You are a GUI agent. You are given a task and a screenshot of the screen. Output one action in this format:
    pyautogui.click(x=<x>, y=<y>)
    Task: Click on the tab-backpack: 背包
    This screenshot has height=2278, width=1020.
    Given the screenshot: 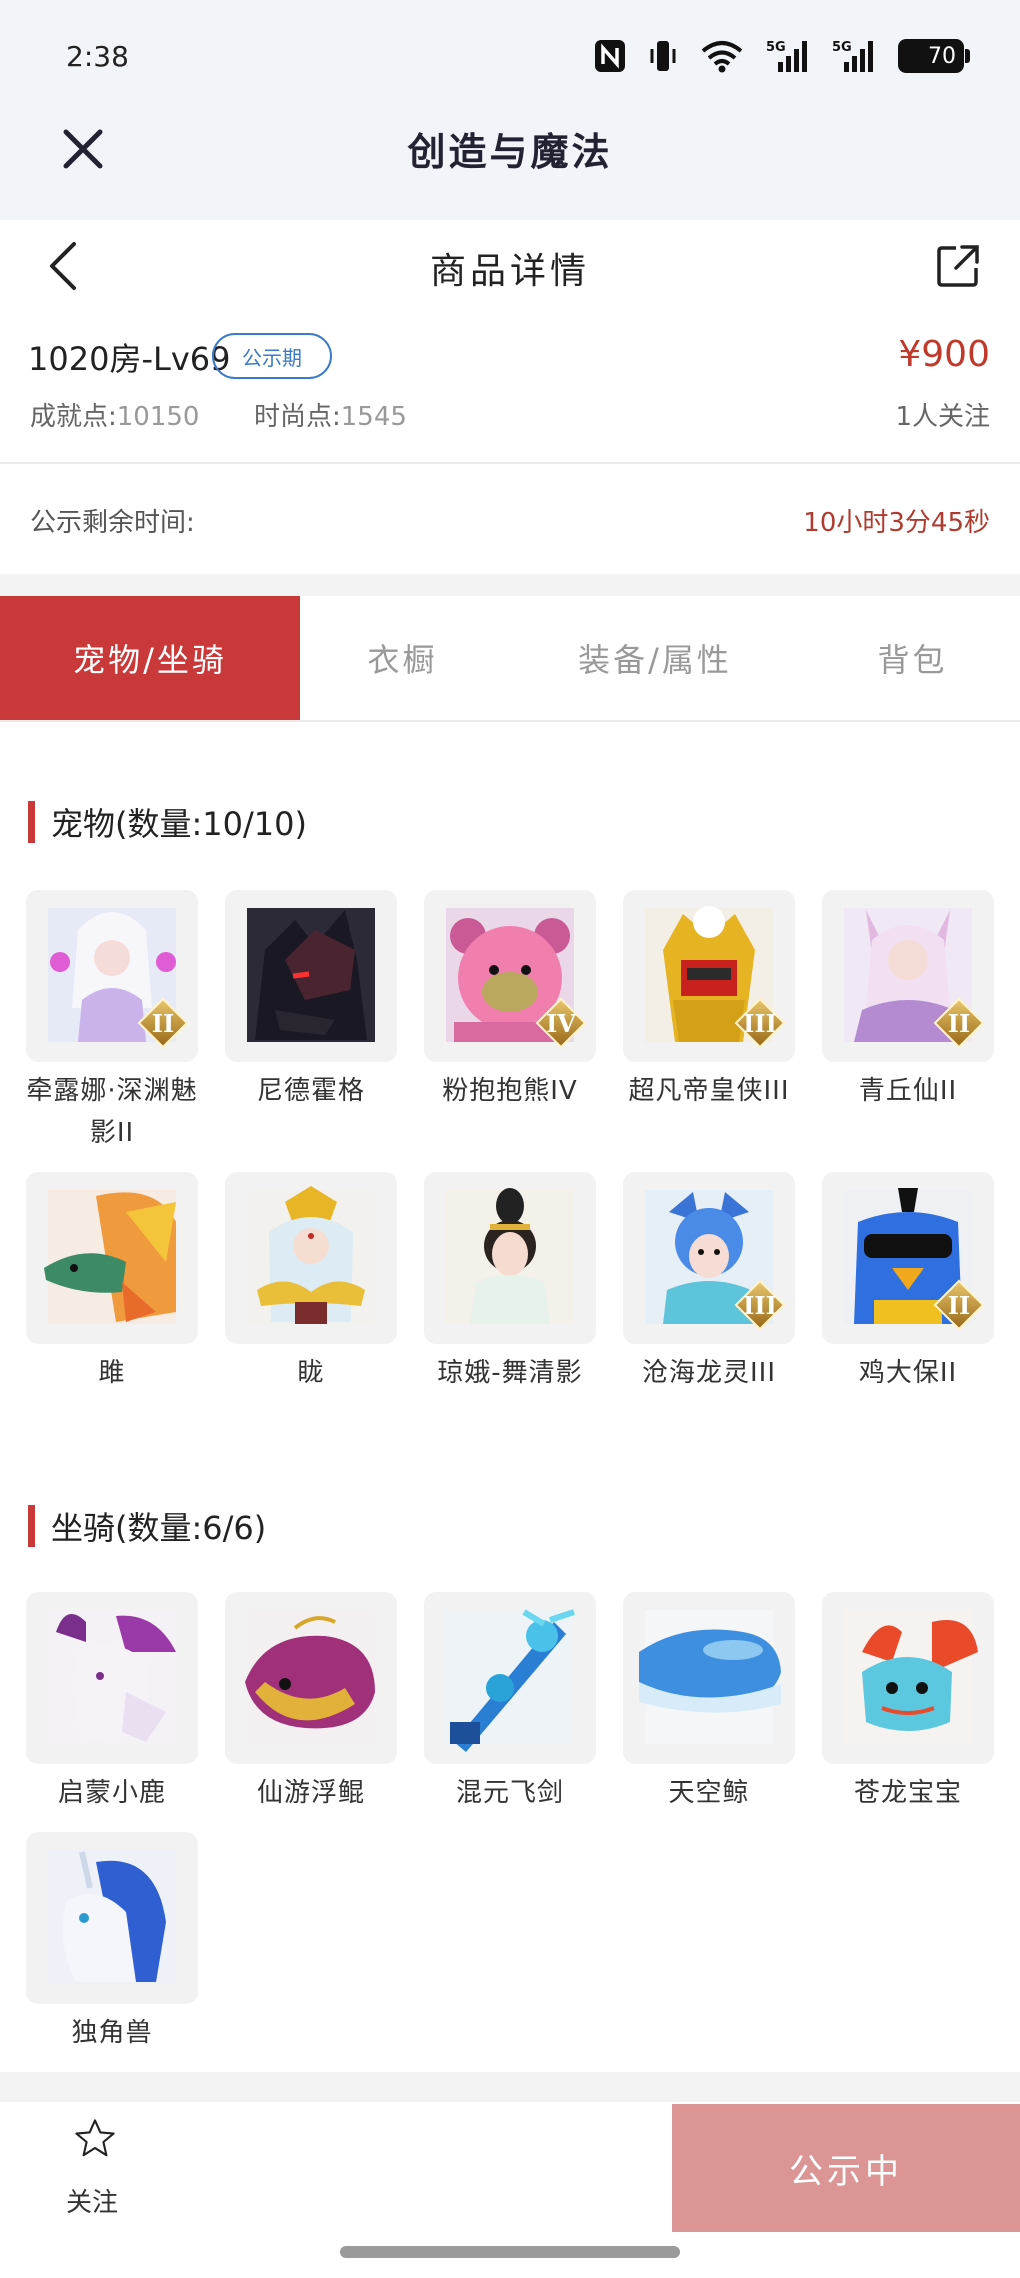 What is the action you would take?
    pyautogui.click(x=912, y=658)
    